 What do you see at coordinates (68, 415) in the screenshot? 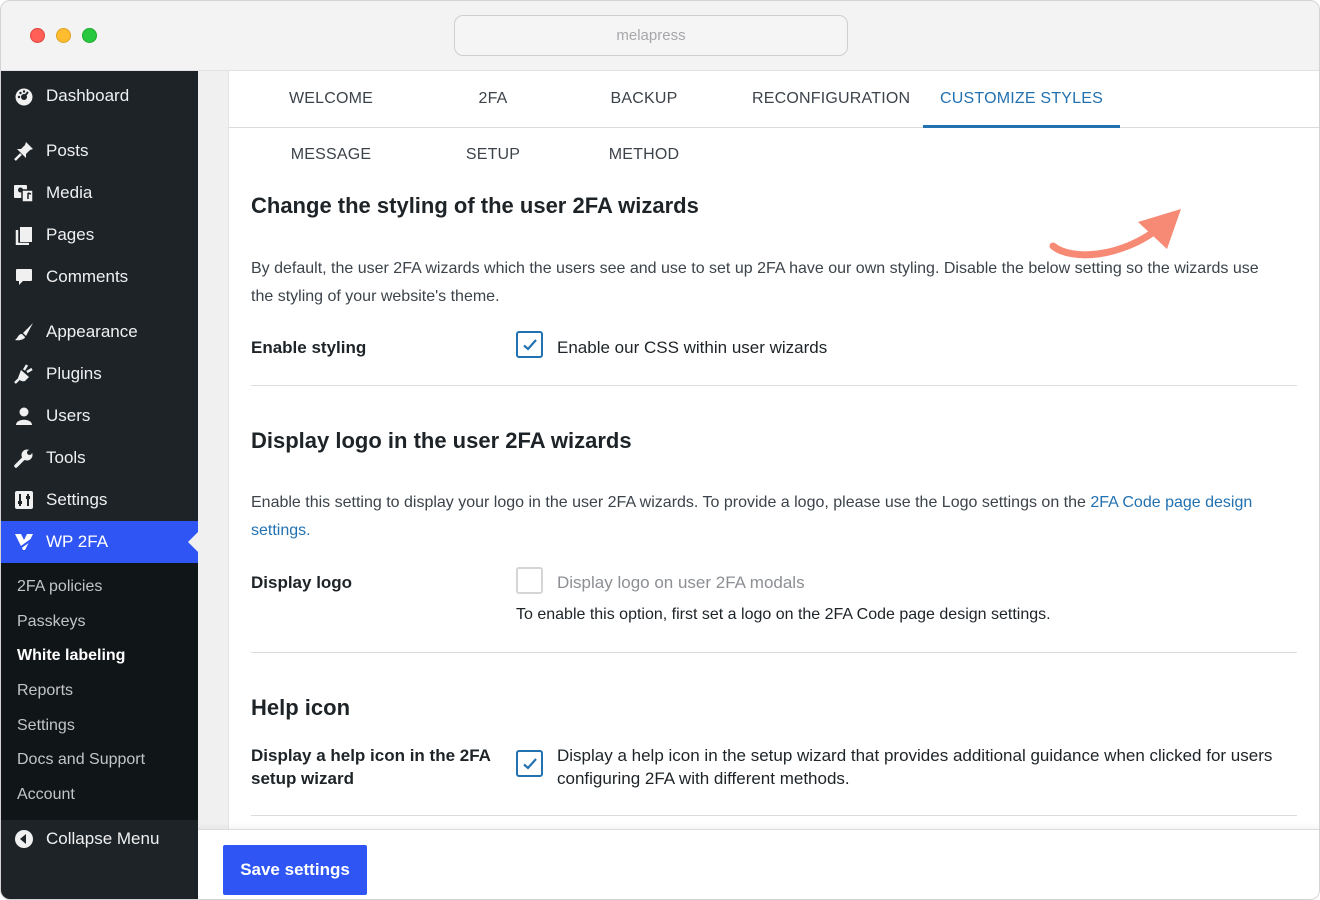
I see `sidebar-item-label: Users` at bounding box center [68, 415].